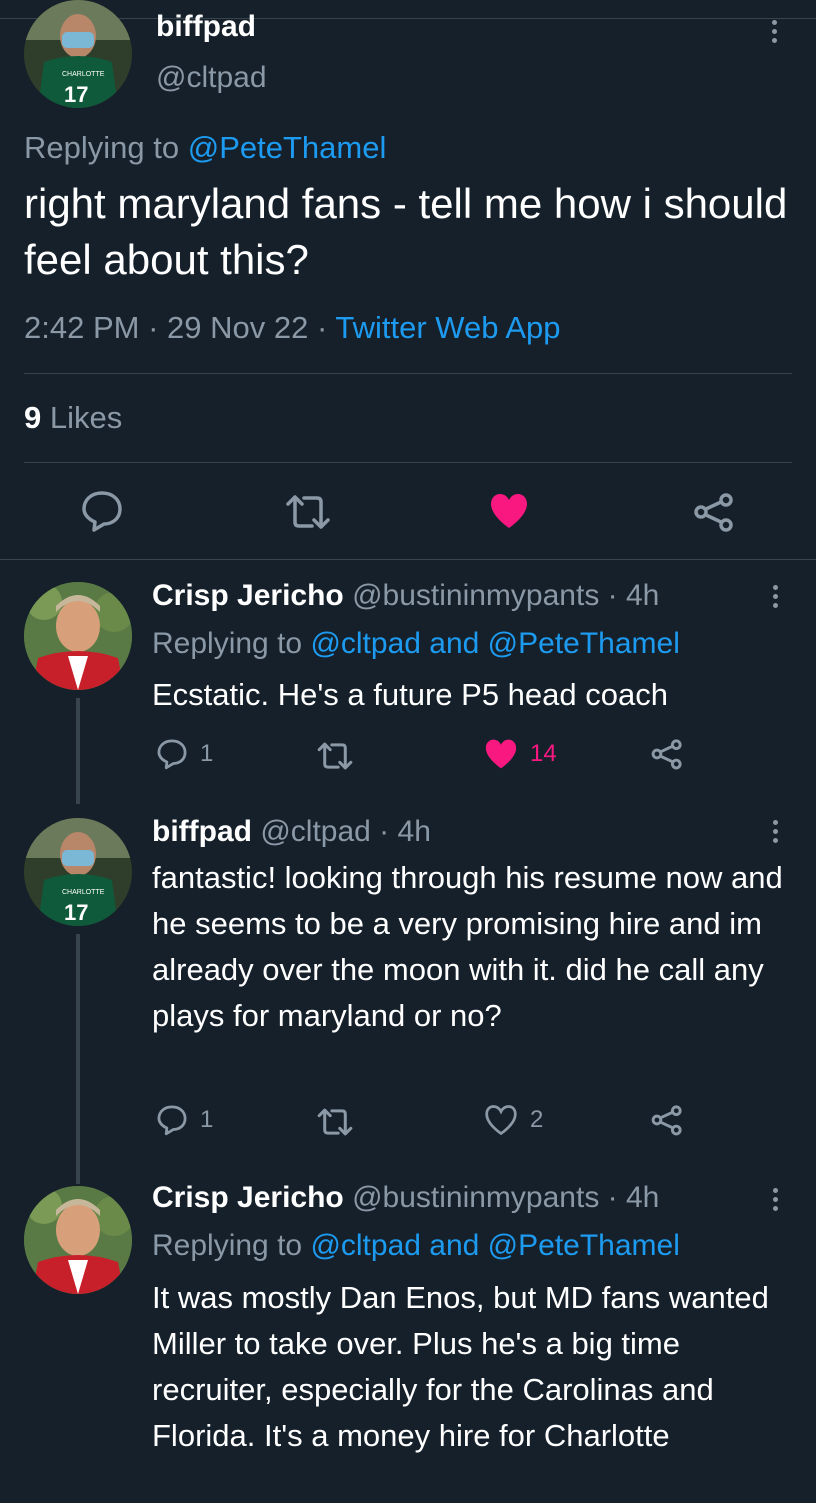  What do you see at coordinates (86, 417) in the screenshot?
I see `likes-label: Likes` at bounding box center [86, 417].